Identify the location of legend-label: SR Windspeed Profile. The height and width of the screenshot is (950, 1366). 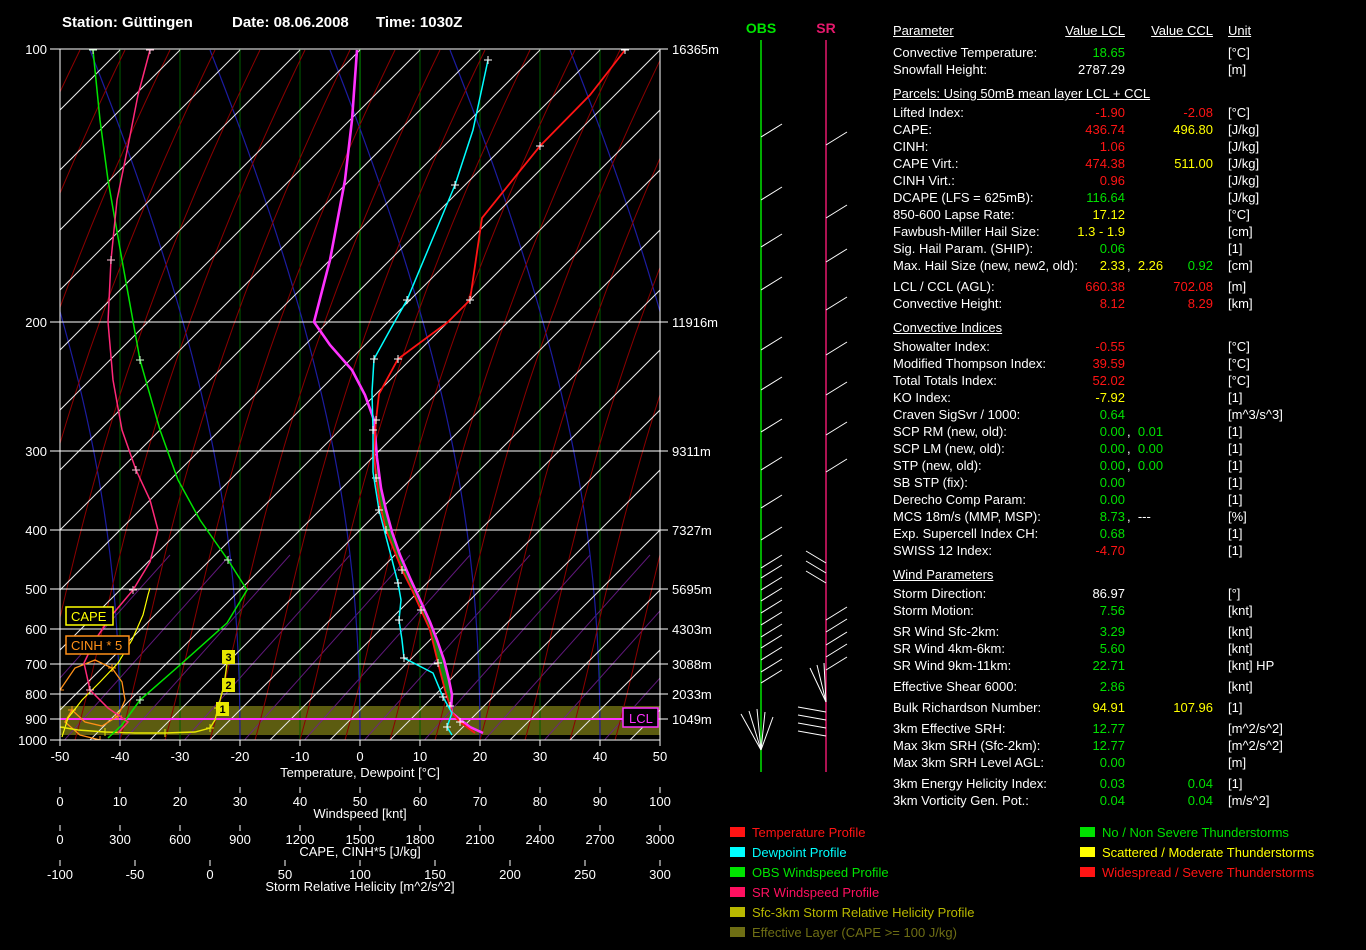
(816, 892).